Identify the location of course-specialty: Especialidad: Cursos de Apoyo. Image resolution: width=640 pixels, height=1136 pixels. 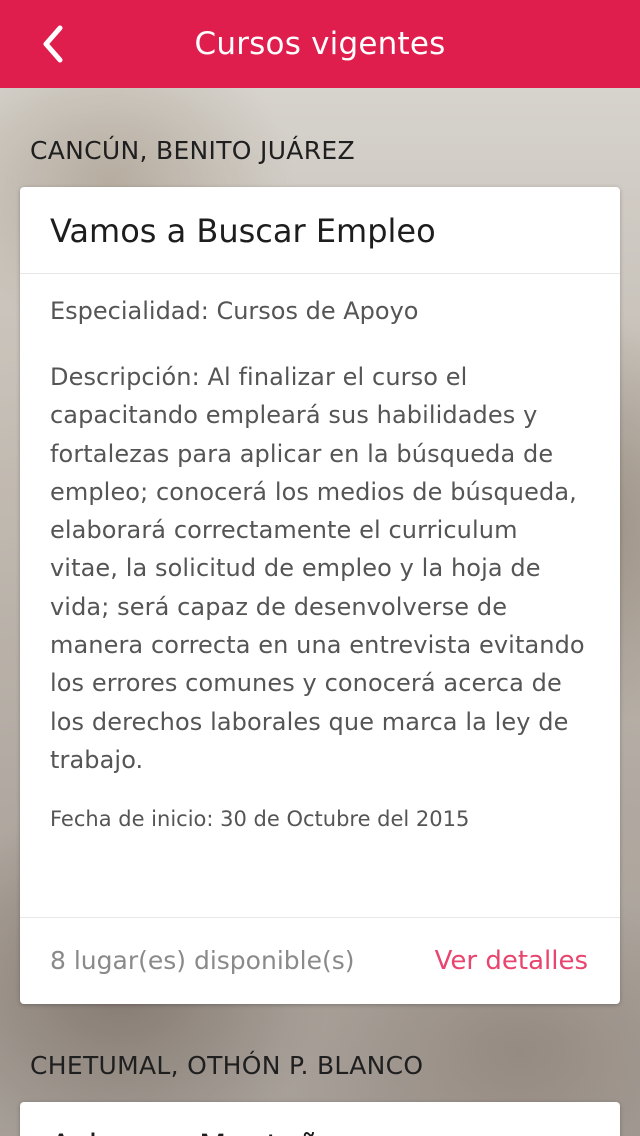
(234, 311).